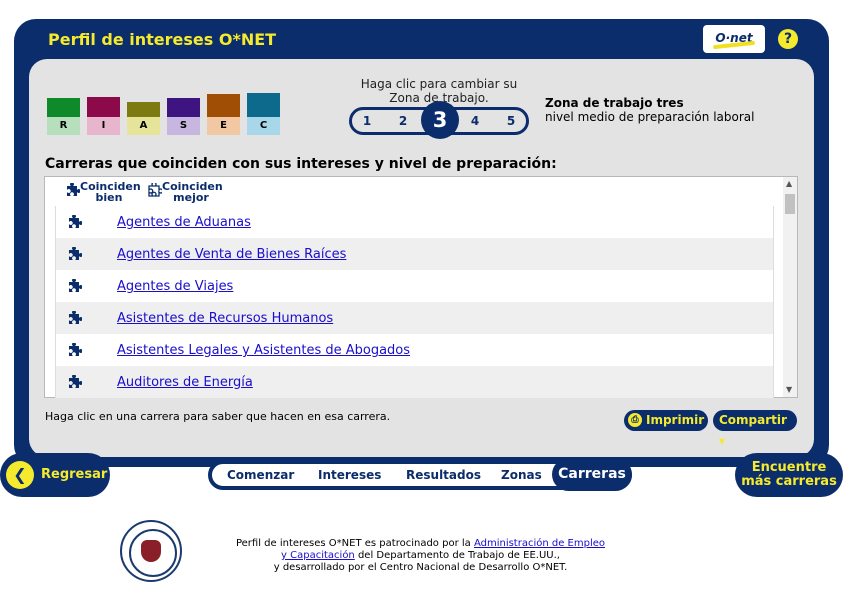  Describe the element at coordinates (231, 254) in the screenshot. I see `career-link: Agentes de Venta de Bienes Raíces` at that location.